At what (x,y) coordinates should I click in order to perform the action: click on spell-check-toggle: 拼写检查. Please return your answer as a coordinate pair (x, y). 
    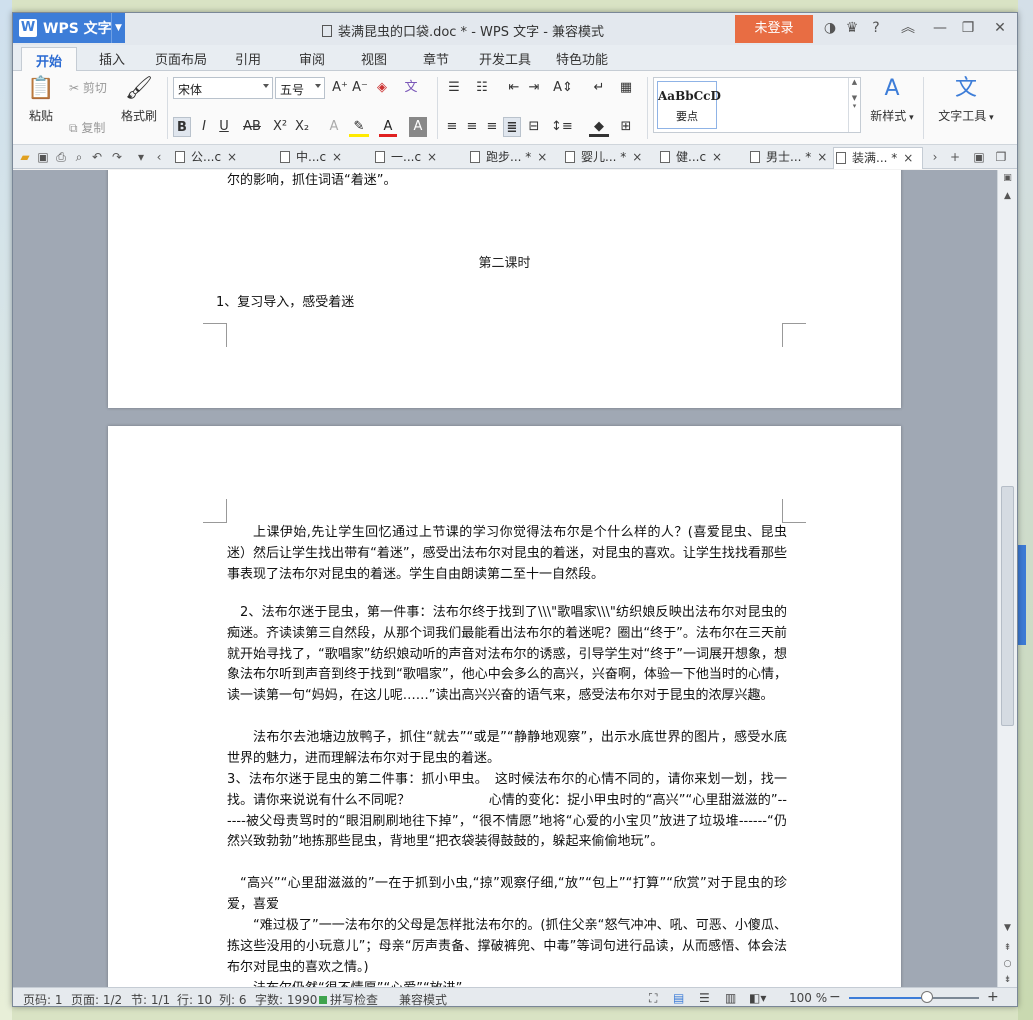
    Looking at the image, I should click on (348, 998).